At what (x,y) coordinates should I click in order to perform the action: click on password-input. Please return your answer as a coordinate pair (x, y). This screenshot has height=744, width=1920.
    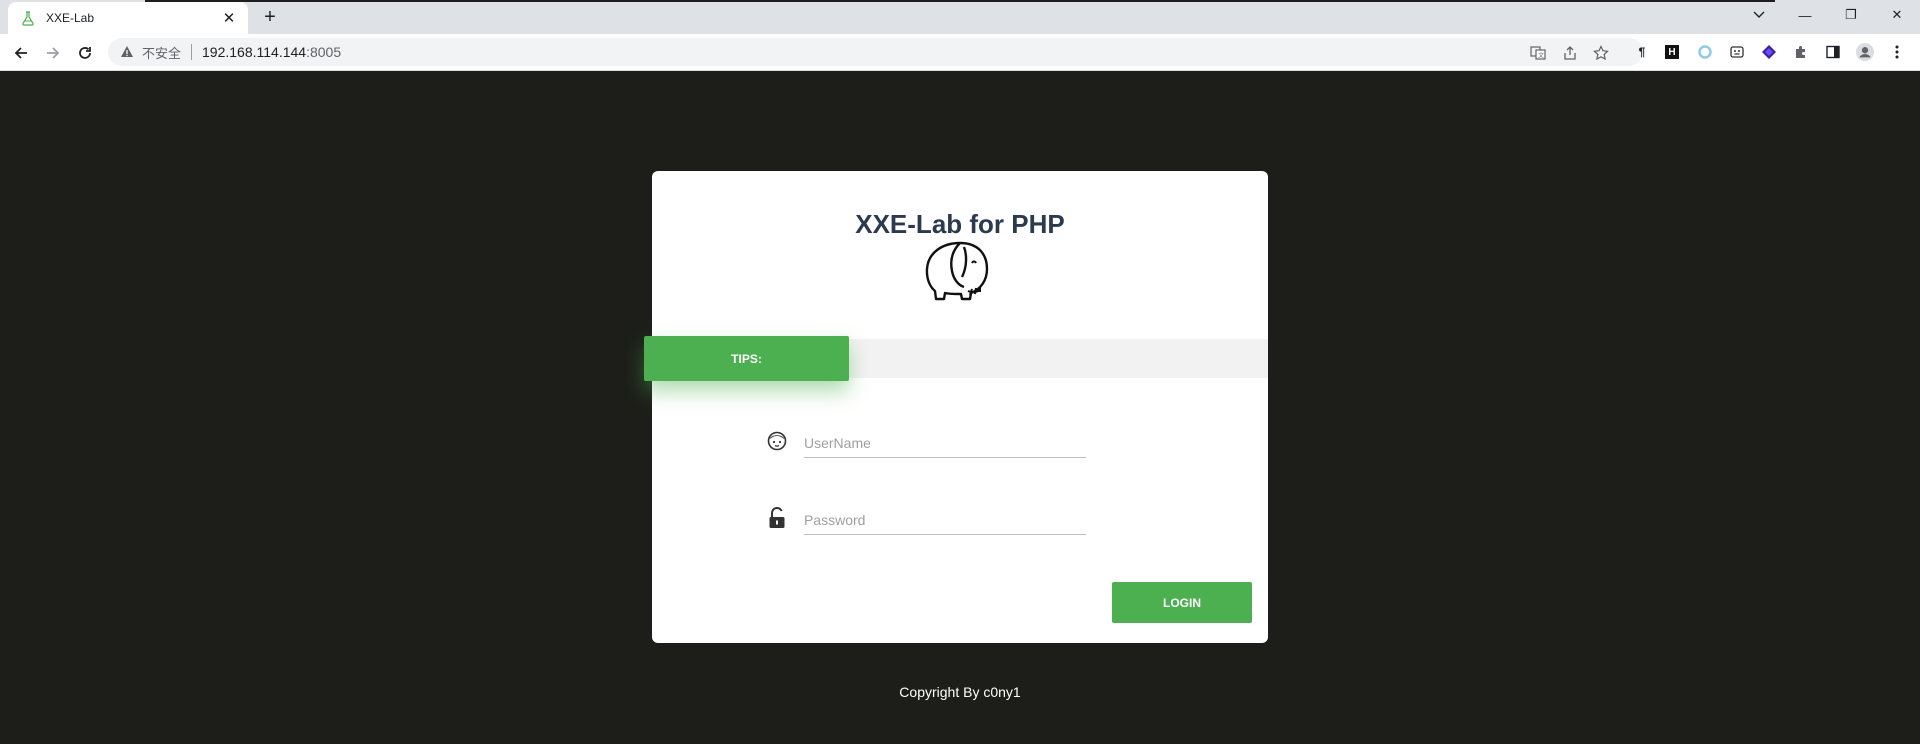
    Looking at the image, I should click on (945, 520).